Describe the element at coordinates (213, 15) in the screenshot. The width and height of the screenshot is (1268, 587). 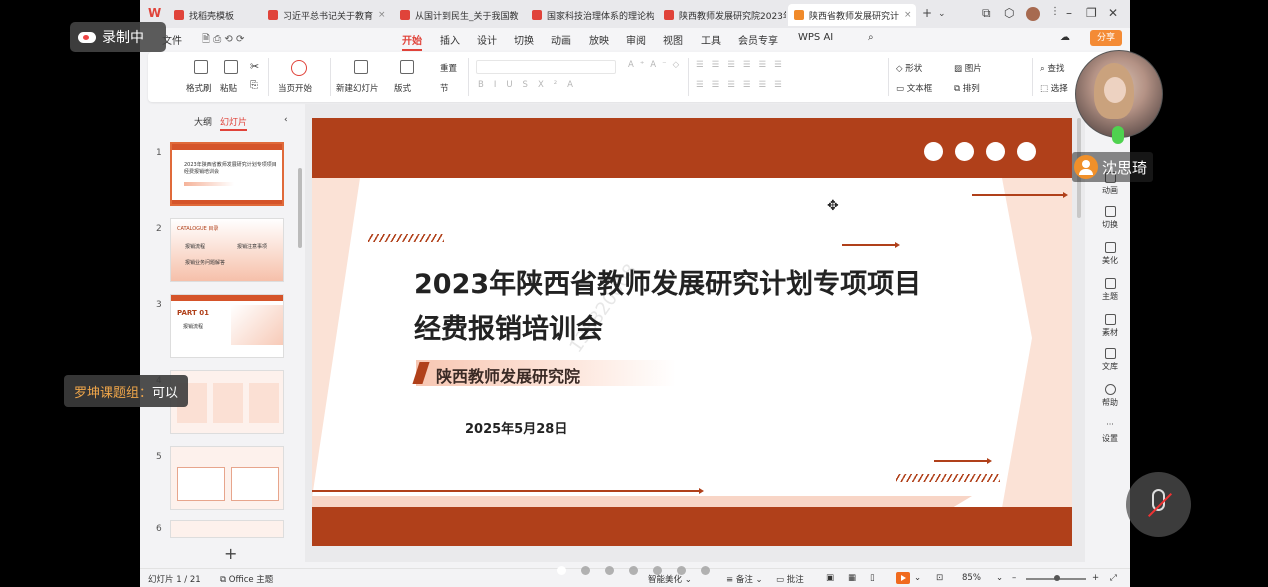
I see `tab-docer: 找稻壳模板` at that location.